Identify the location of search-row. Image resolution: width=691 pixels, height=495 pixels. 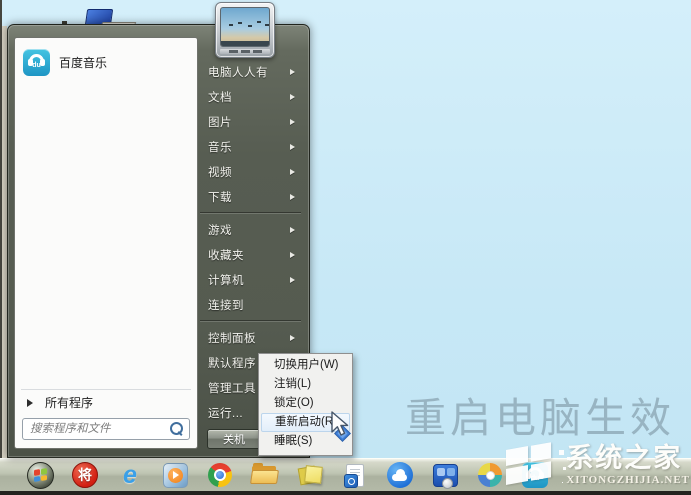
(106, 431).